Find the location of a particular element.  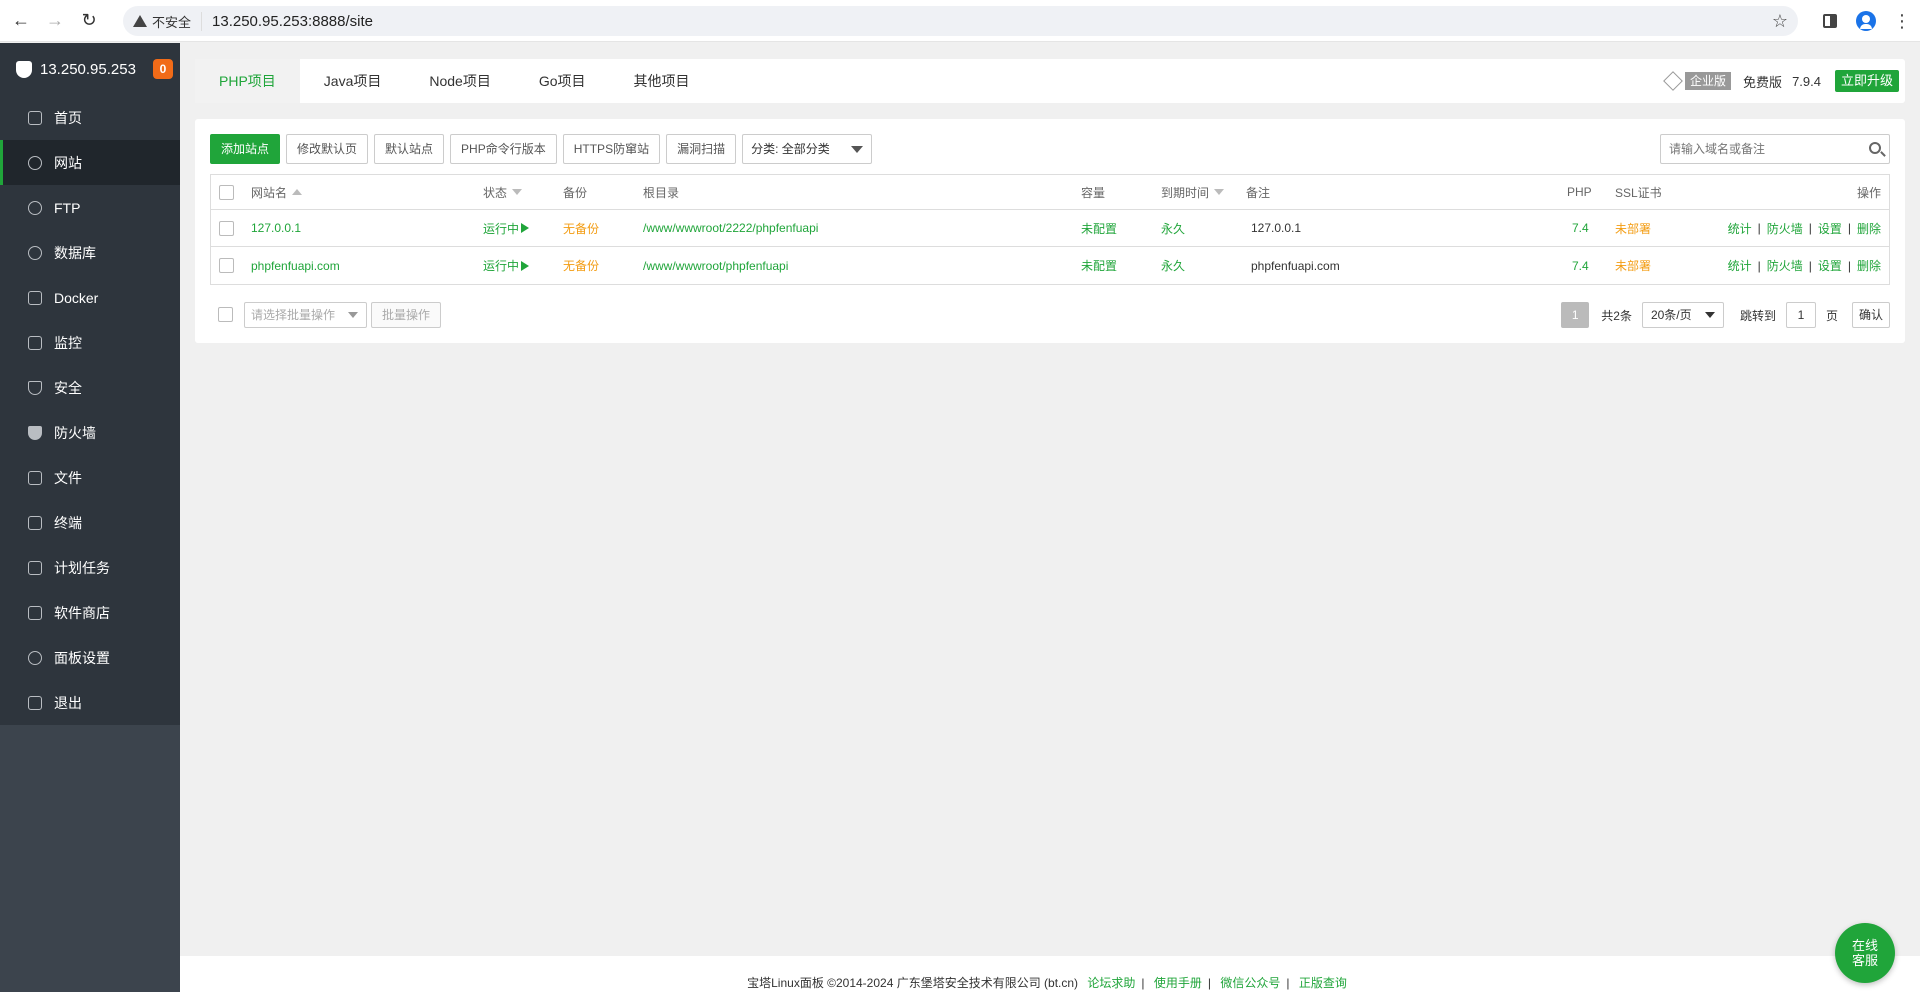

back-icon: ← is located at coordinates (21, 21).